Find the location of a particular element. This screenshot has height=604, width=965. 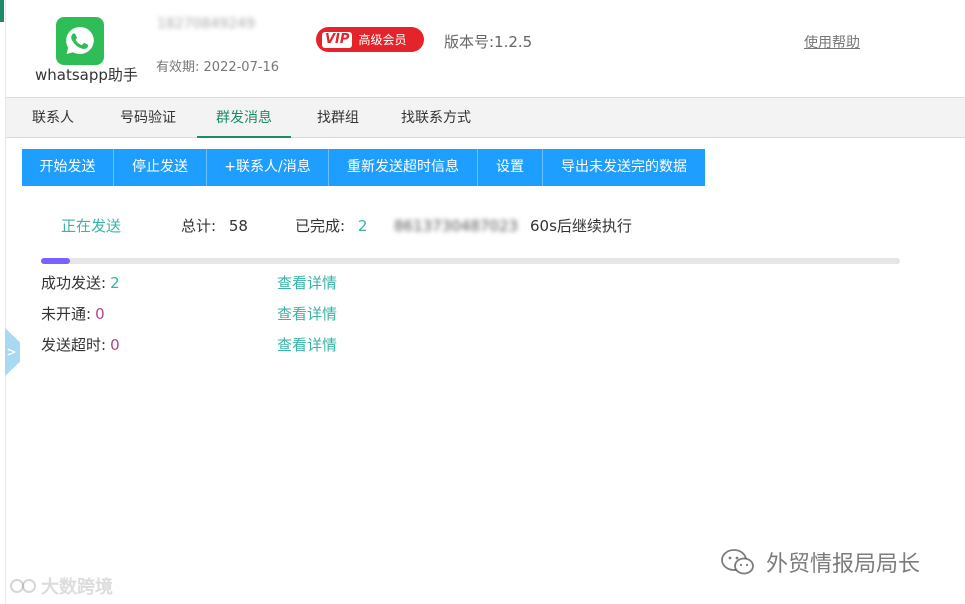

tab-find-groups: 找群组 is located at coordinates (338, 118).